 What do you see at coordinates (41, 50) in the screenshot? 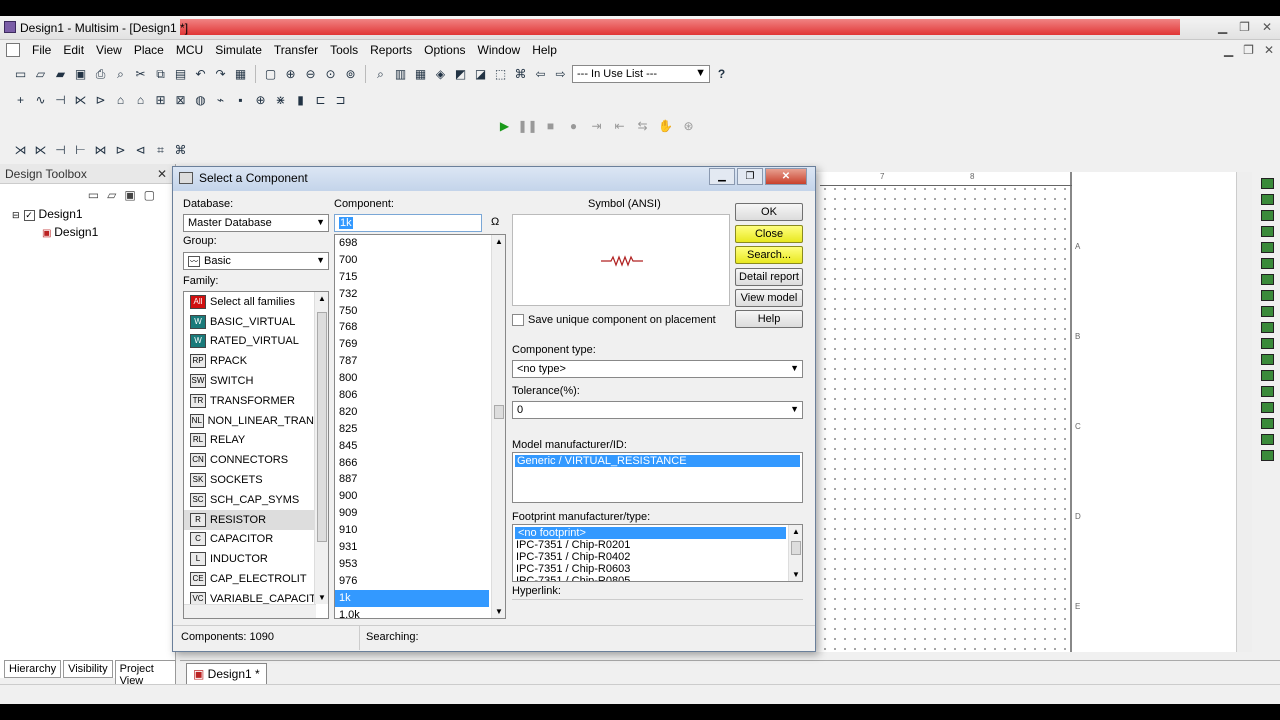
I see `menu-file: File` at bounding box center [41, 50].